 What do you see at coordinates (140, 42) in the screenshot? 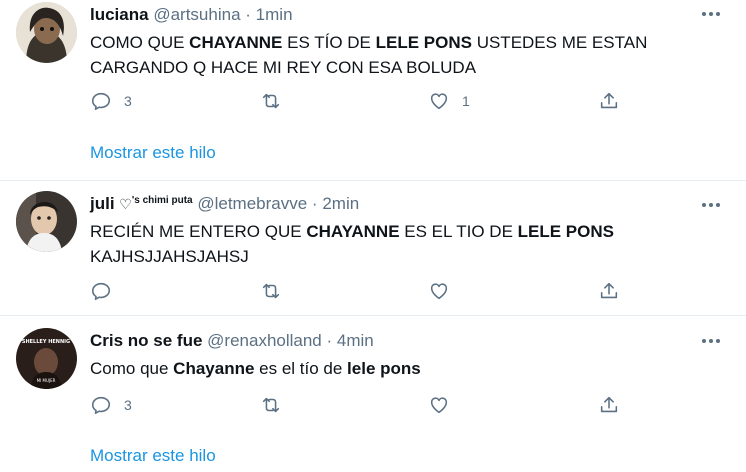
I see `tweet-text-segment: COMO QUE` at bounding box center [140, 42].